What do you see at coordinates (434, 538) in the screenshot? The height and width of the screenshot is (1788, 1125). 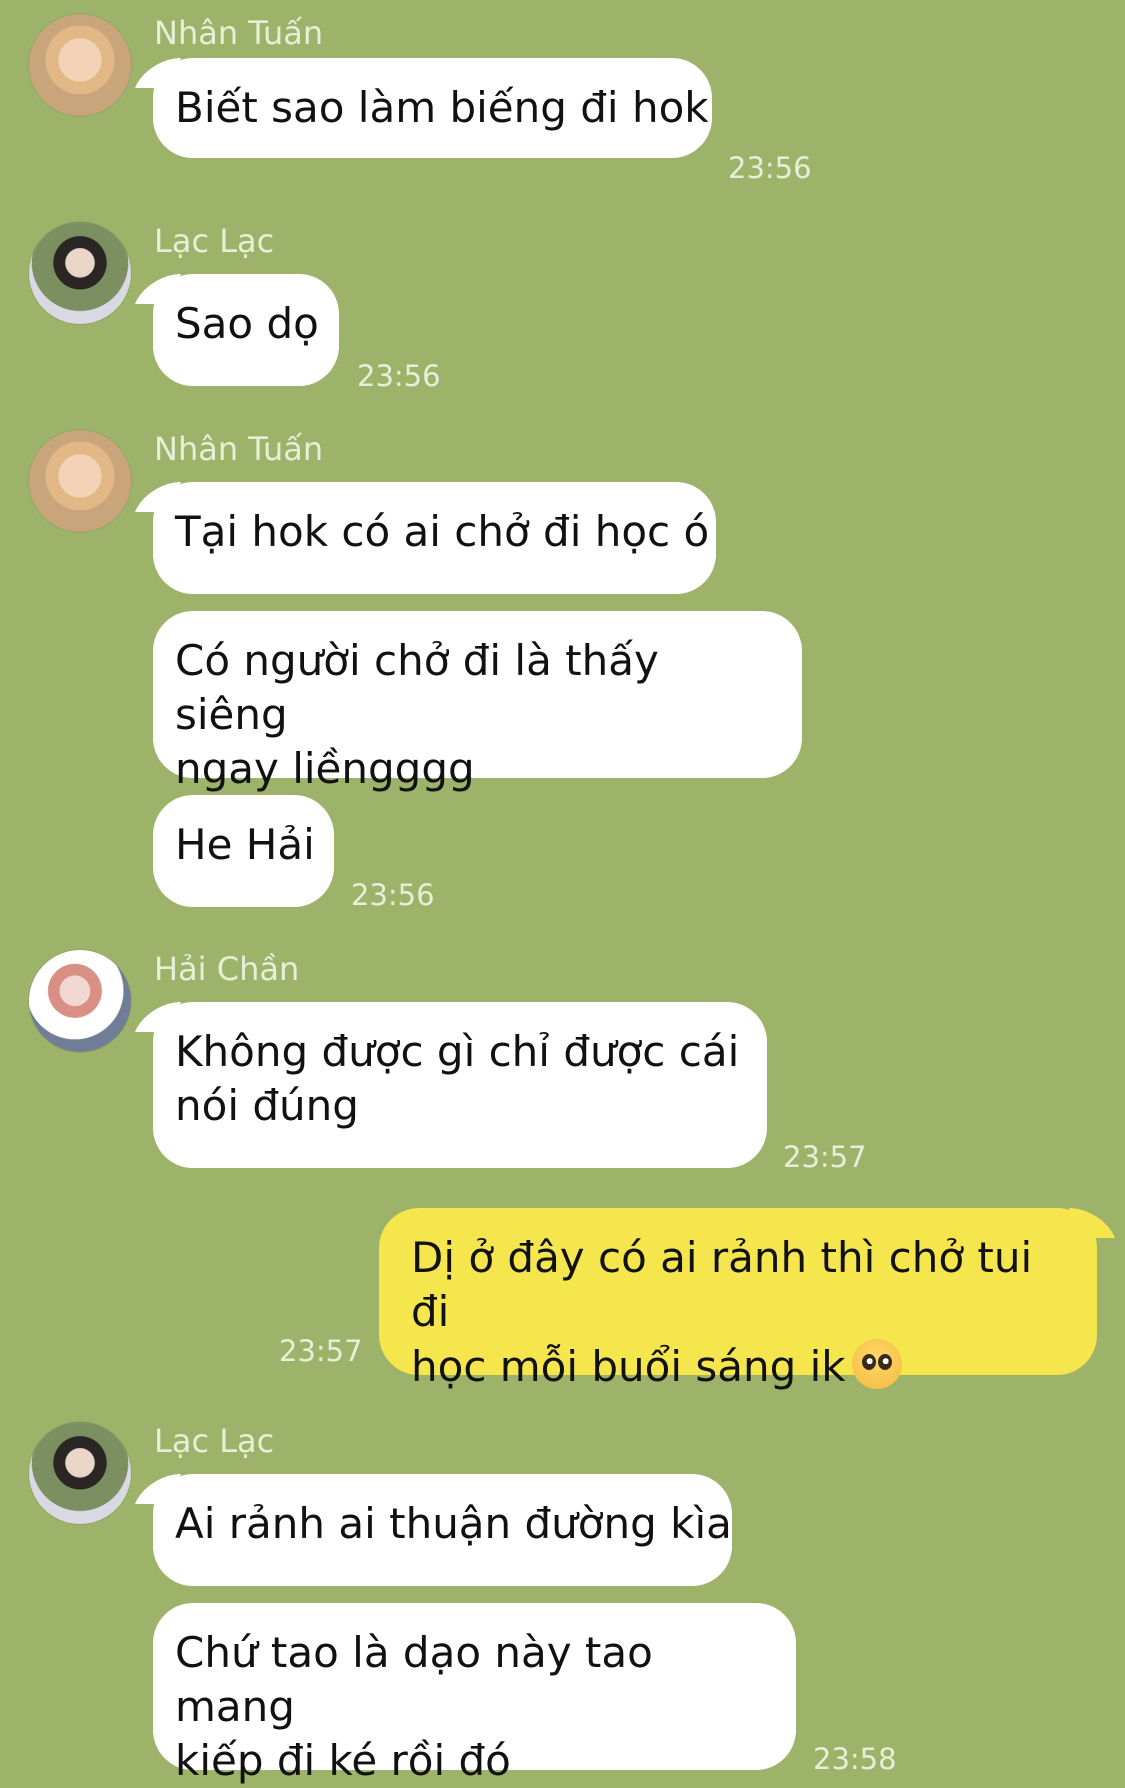 I see `message-bubble: Tại hok có ai chở đi học ó` at bounding box center [434, 538].